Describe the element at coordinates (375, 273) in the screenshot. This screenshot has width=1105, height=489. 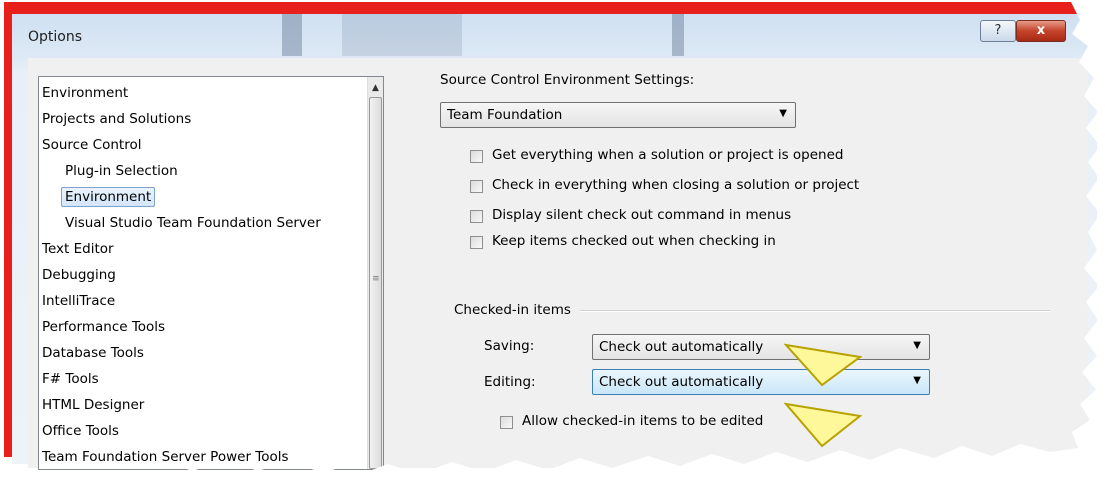
I see `tree-scrollbar: ▲ ≡` at that location.